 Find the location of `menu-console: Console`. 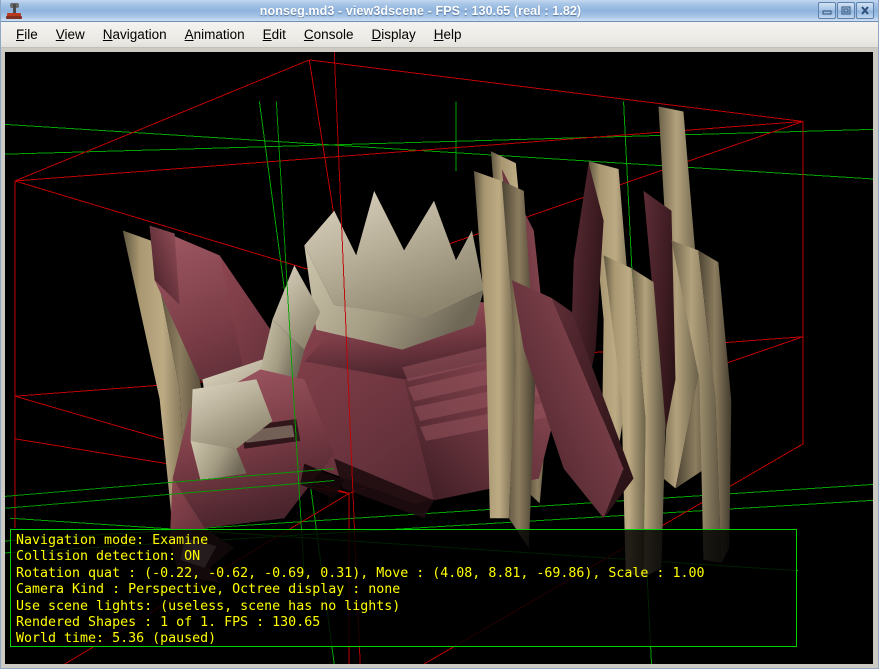

menu-console: Console is located at coordinates (329, 34).